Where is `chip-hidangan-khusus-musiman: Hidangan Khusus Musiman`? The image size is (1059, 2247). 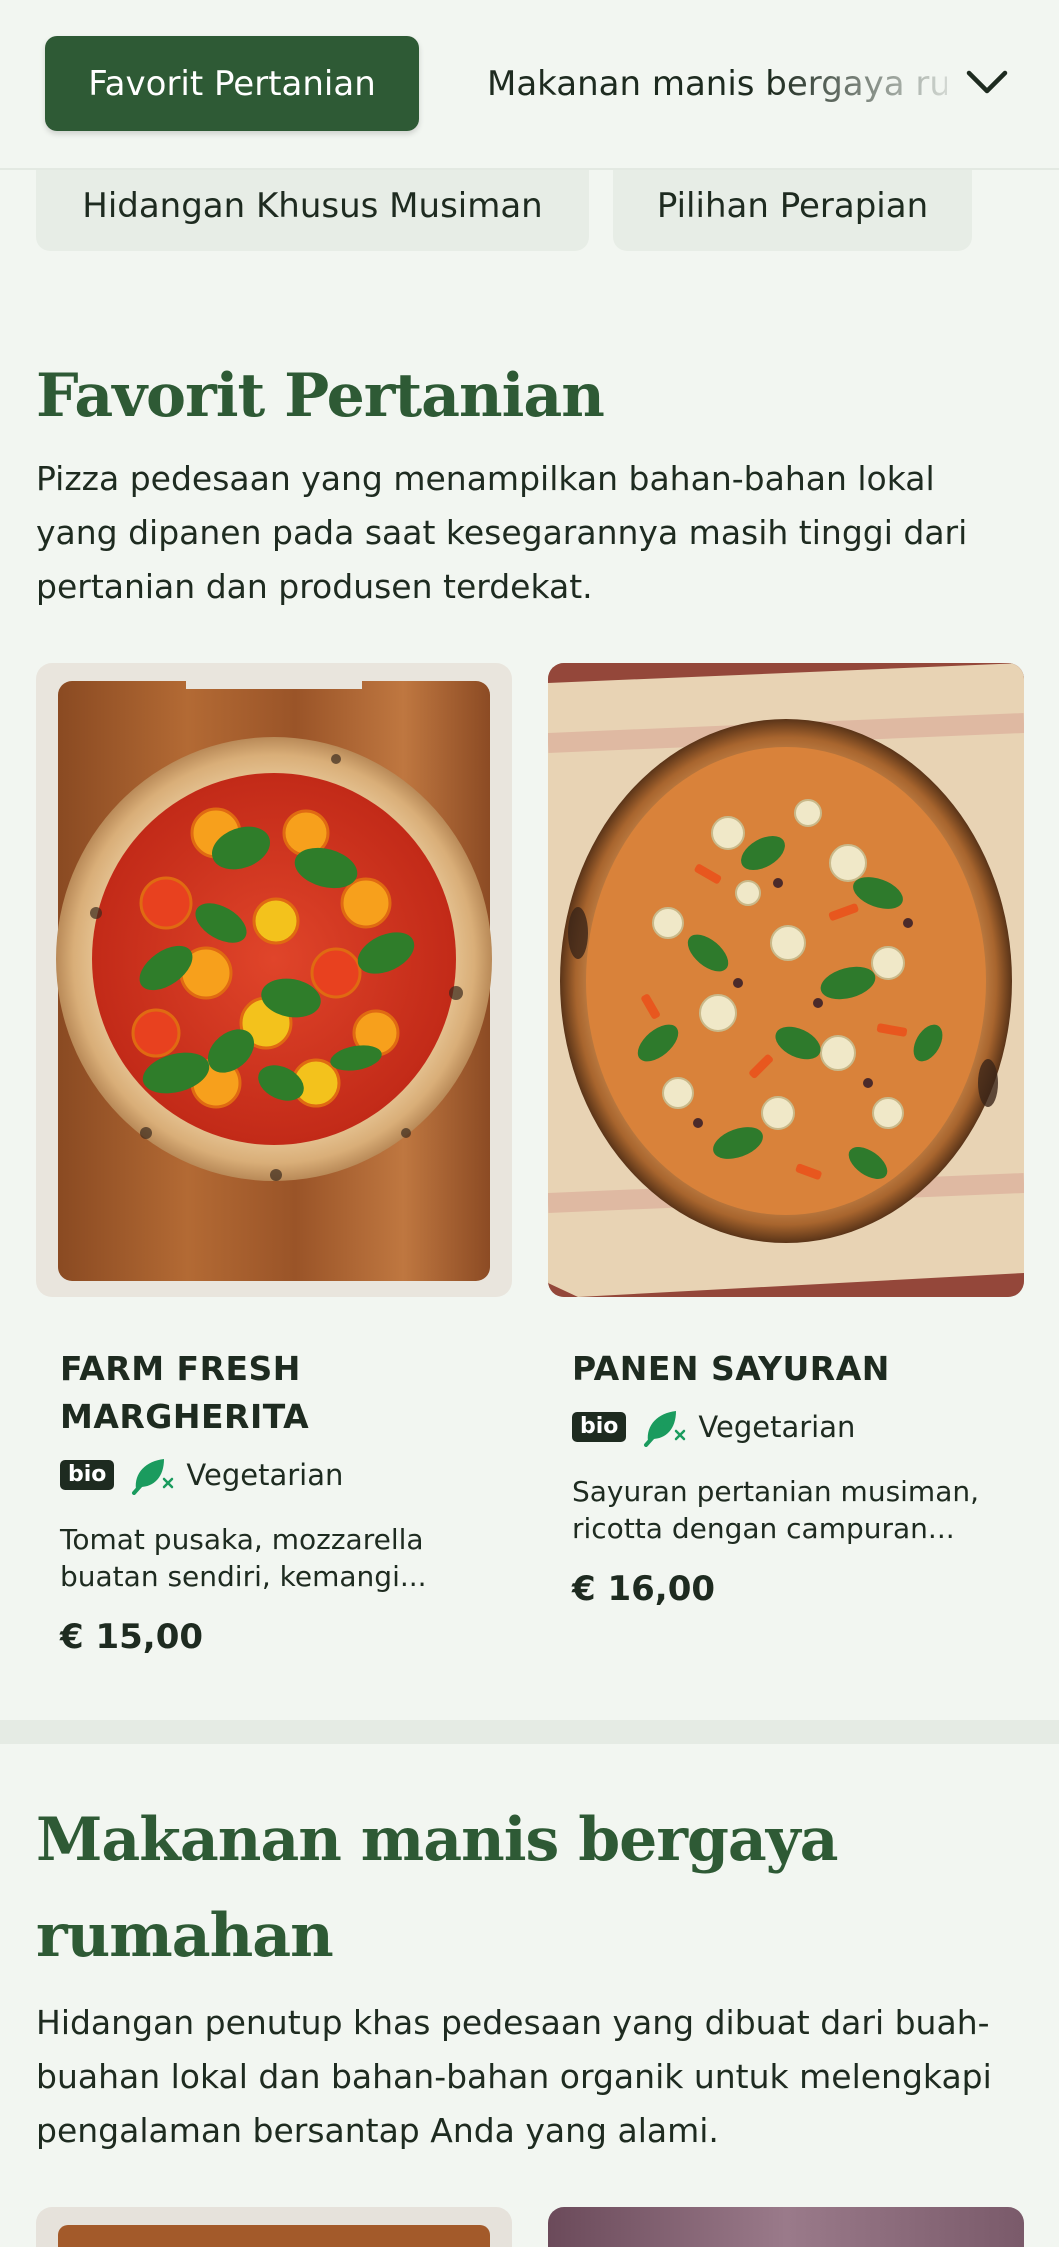 chip-hidangan-khusus-musiman: Hidangan Khusus Musiman is located at coordinates (312, 205).